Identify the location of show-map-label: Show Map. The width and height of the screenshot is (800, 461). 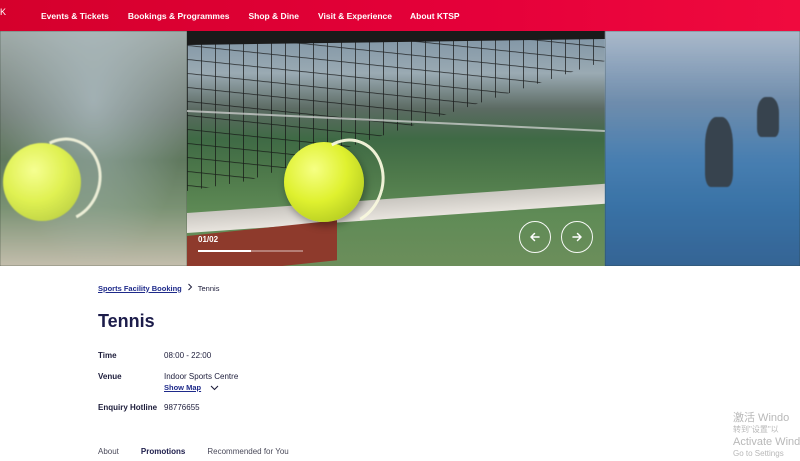
(183, 387).